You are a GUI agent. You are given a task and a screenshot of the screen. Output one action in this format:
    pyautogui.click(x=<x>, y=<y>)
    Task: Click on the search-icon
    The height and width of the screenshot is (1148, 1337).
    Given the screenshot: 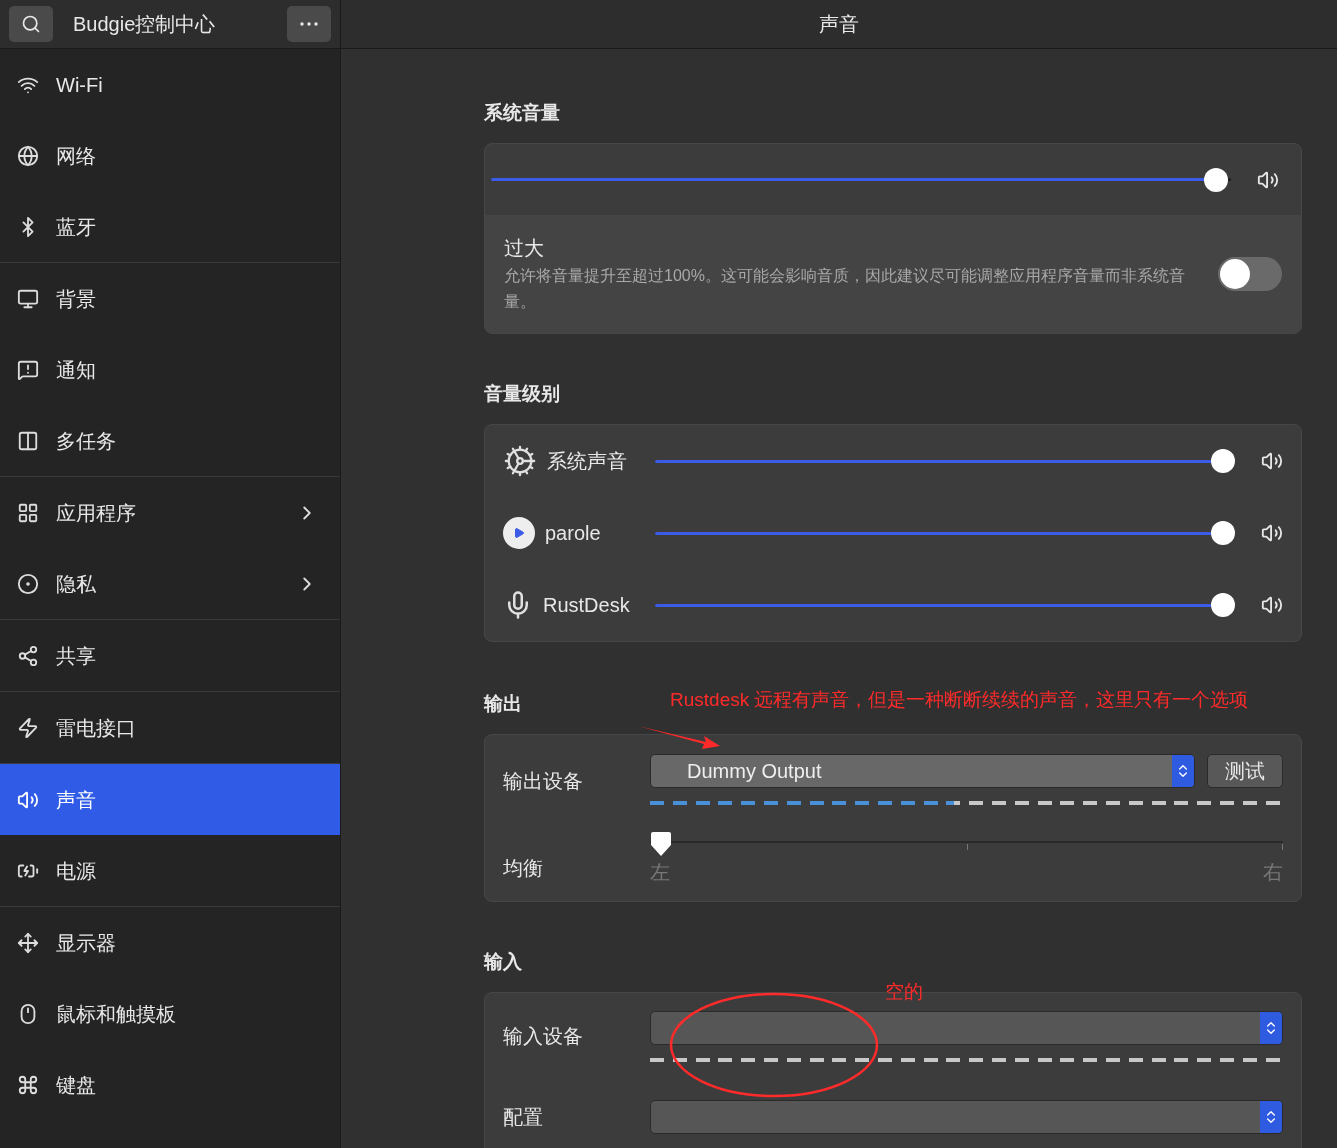 What is the action you would take?
    pyautogui.click(x=31, y=24)
    